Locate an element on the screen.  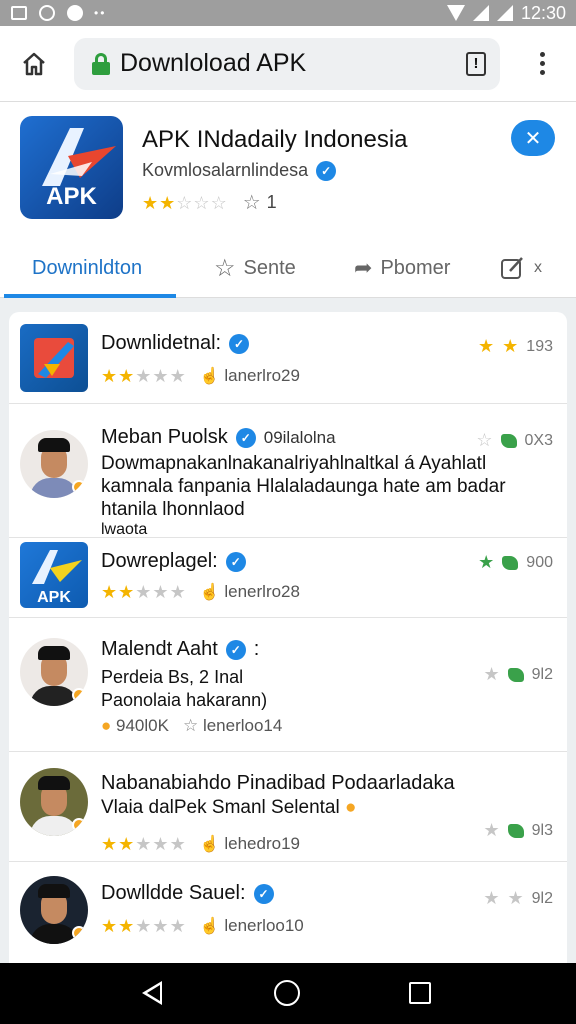
status-bar: •• 12:30 is located at coordinates (288, 13).